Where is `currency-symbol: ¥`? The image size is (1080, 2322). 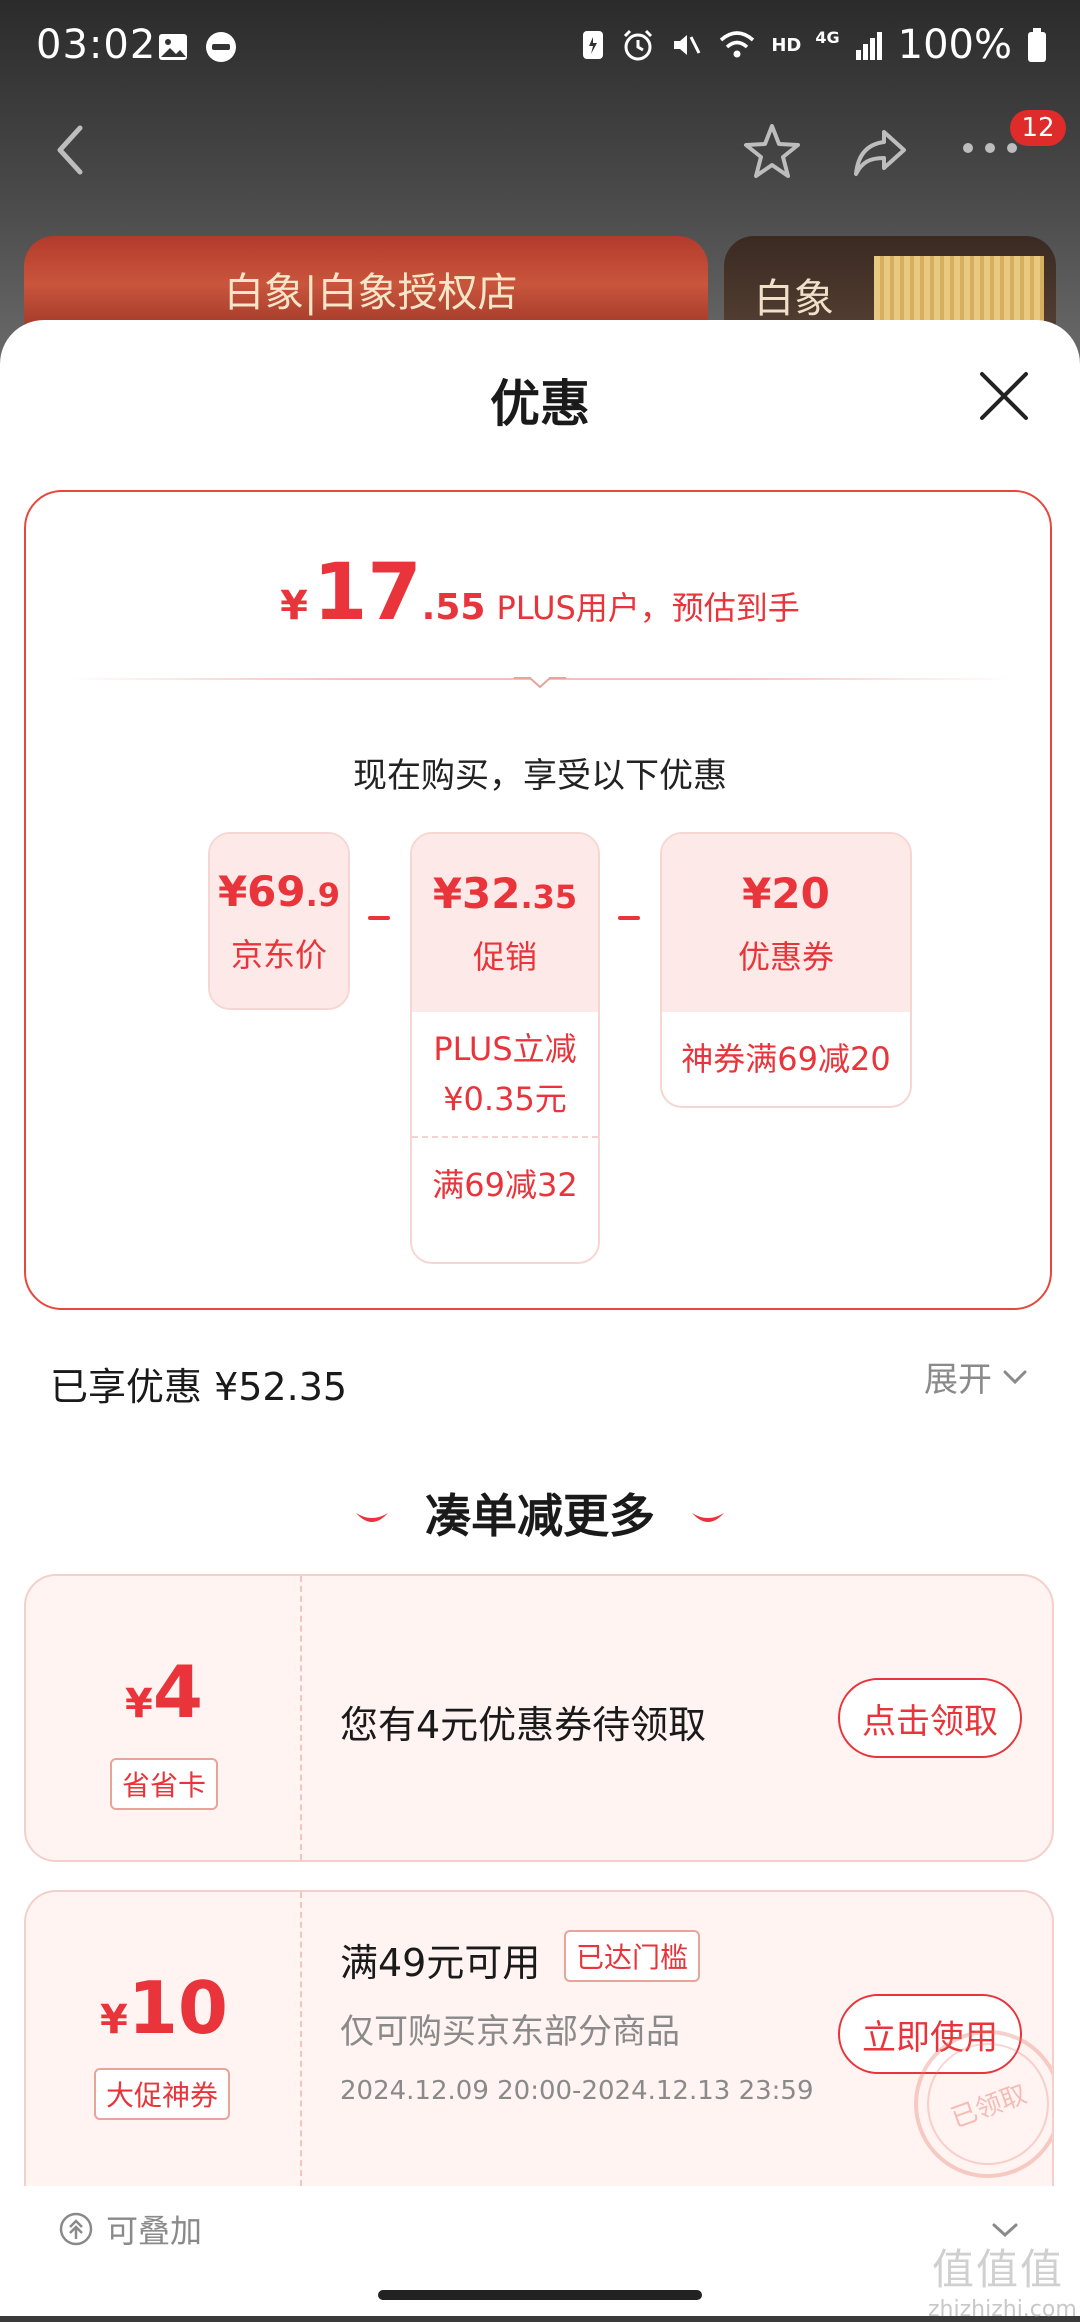 currency-symbol: ¥ is located at coordinates (294, 606).